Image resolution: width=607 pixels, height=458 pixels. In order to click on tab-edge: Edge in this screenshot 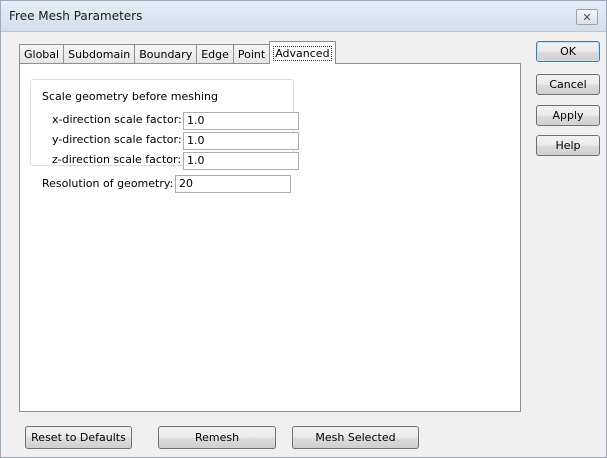, I will do `click(215, 54)`.